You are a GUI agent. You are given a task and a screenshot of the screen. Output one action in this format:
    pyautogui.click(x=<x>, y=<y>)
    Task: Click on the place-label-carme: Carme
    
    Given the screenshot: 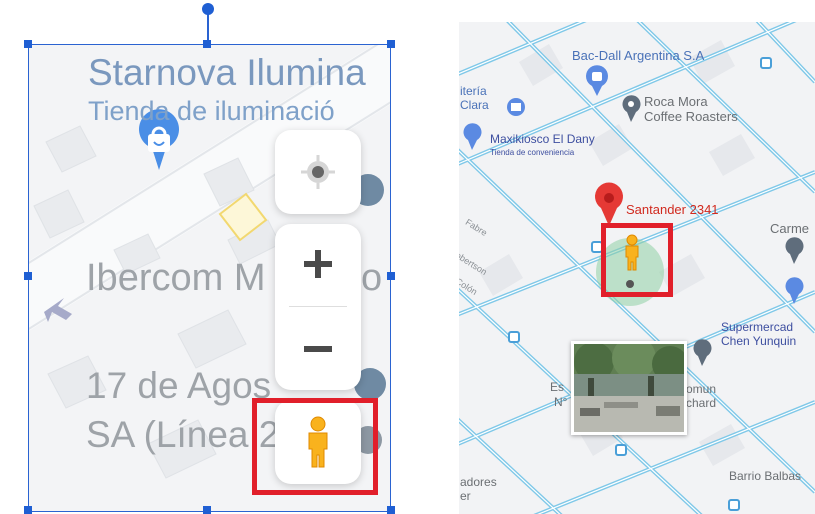 What is the action you would take?
    pyautogui.click(x=790, y=228)
    